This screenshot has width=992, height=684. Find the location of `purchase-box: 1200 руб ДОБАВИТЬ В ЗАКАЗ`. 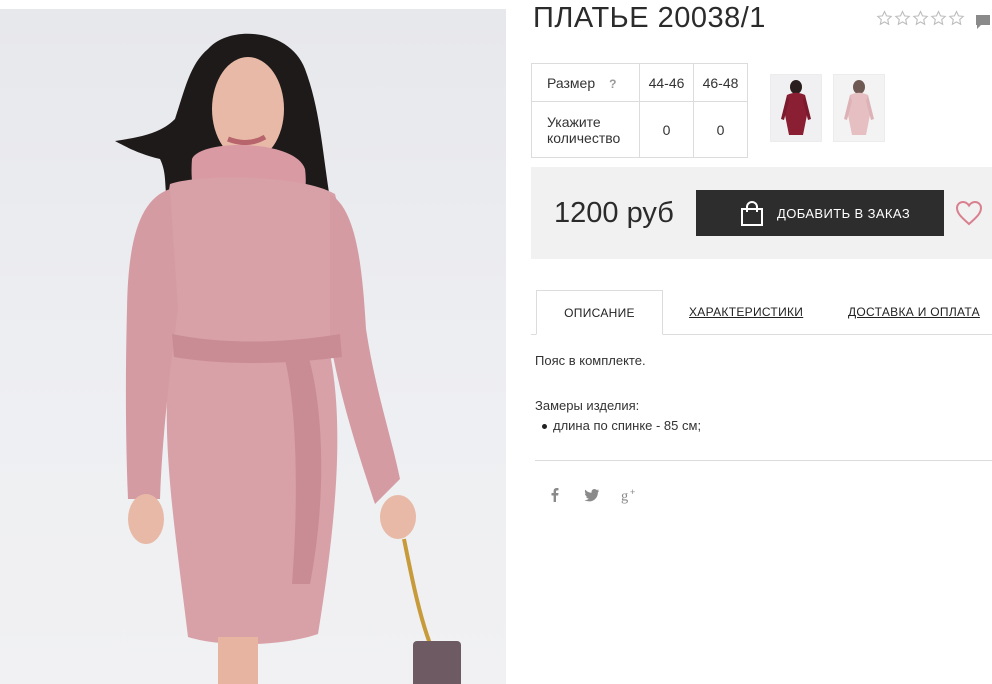

purchase-box: 1200 руб ДОБАВИТЬ В ЗАКАЗ is located at coordinates (761, 213).